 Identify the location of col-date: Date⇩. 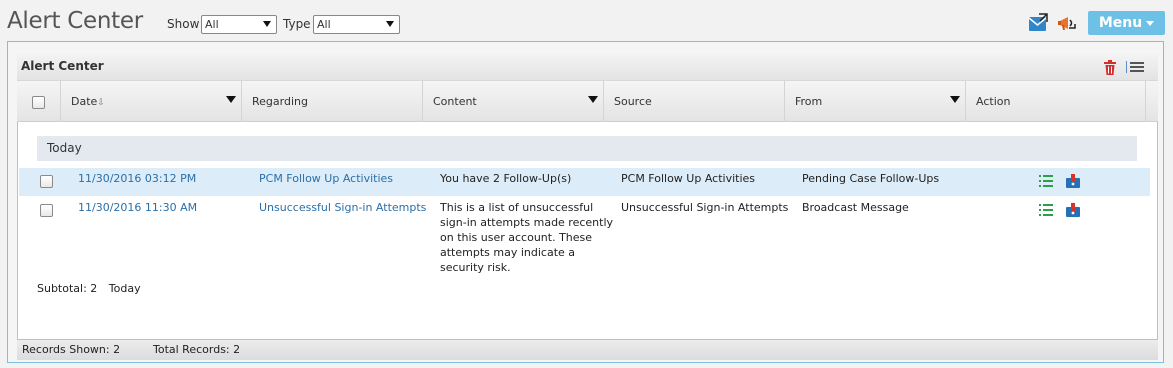
(151, 101).